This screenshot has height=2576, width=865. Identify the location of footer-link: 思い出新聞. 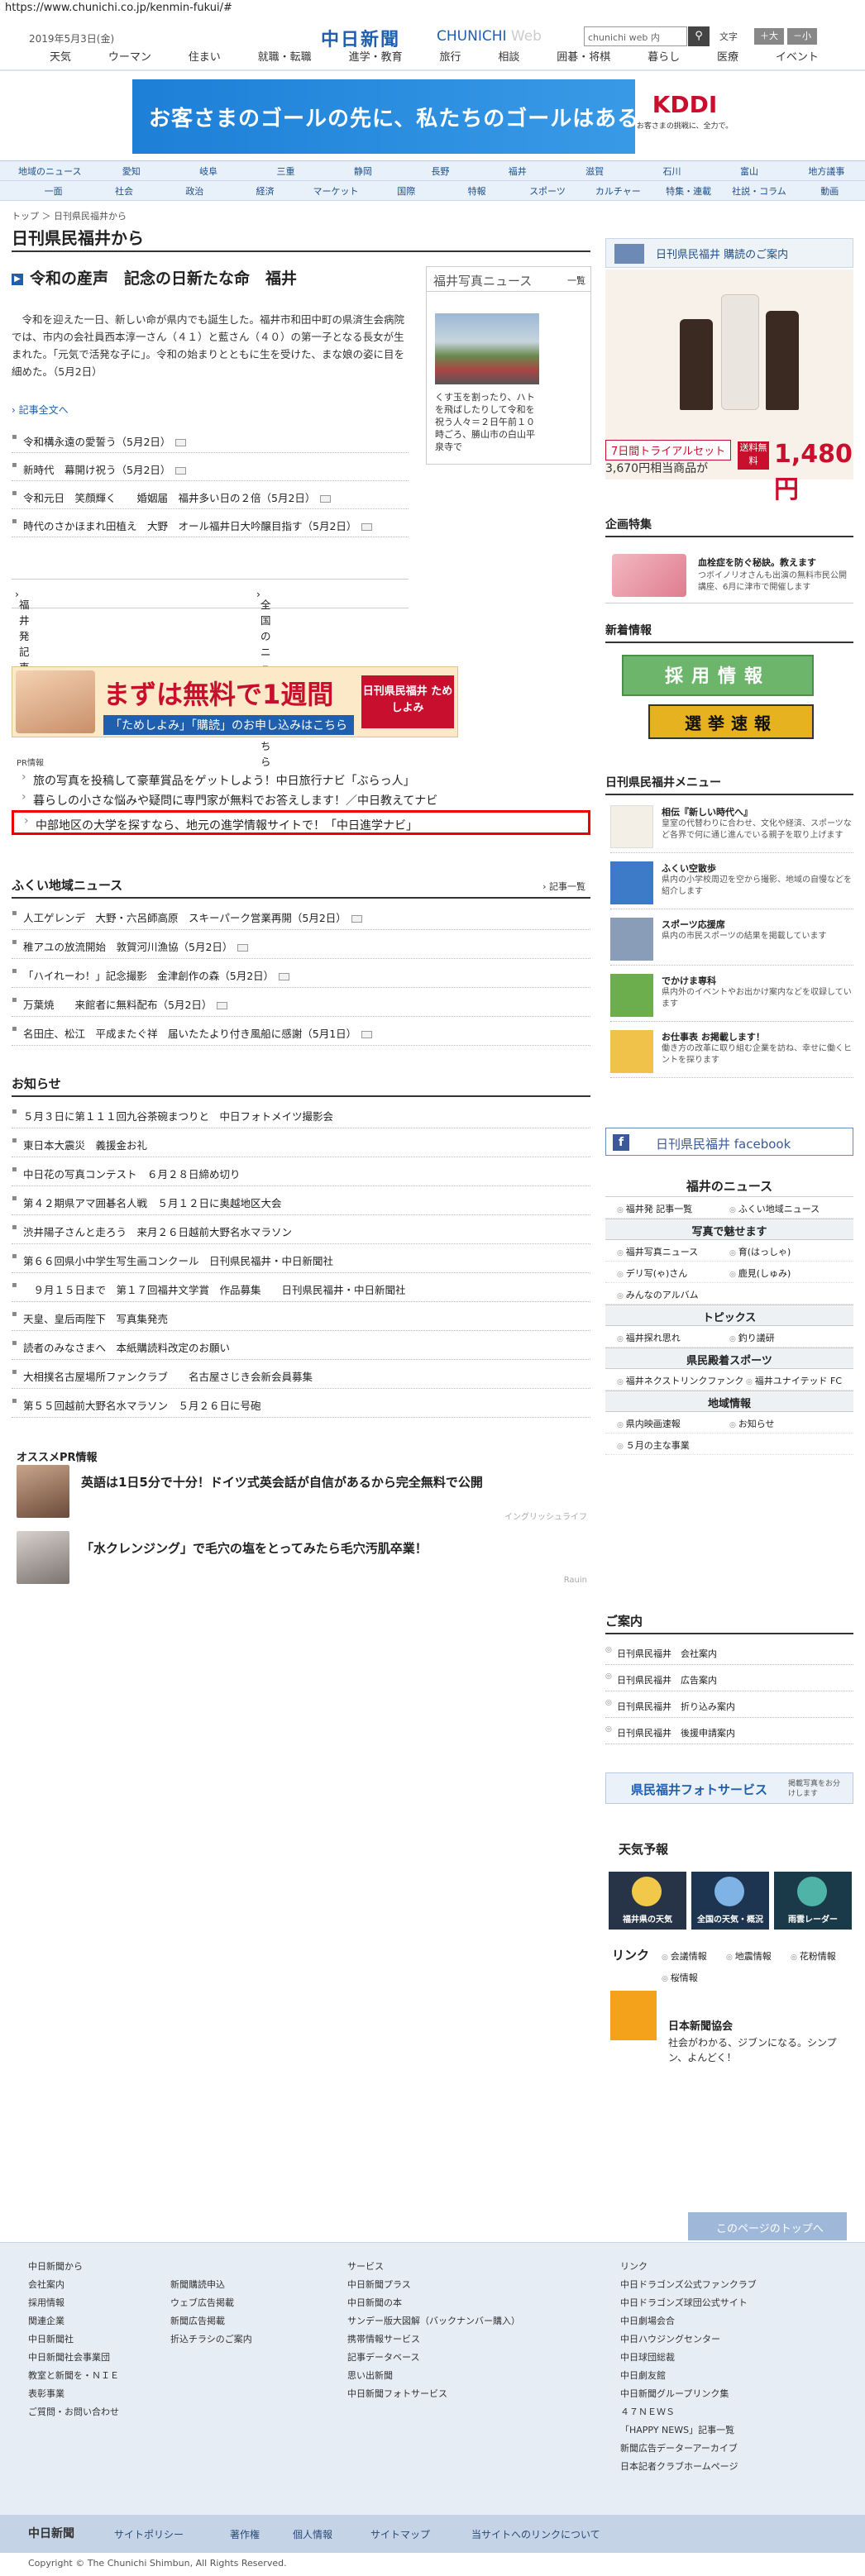
(433, 2376).